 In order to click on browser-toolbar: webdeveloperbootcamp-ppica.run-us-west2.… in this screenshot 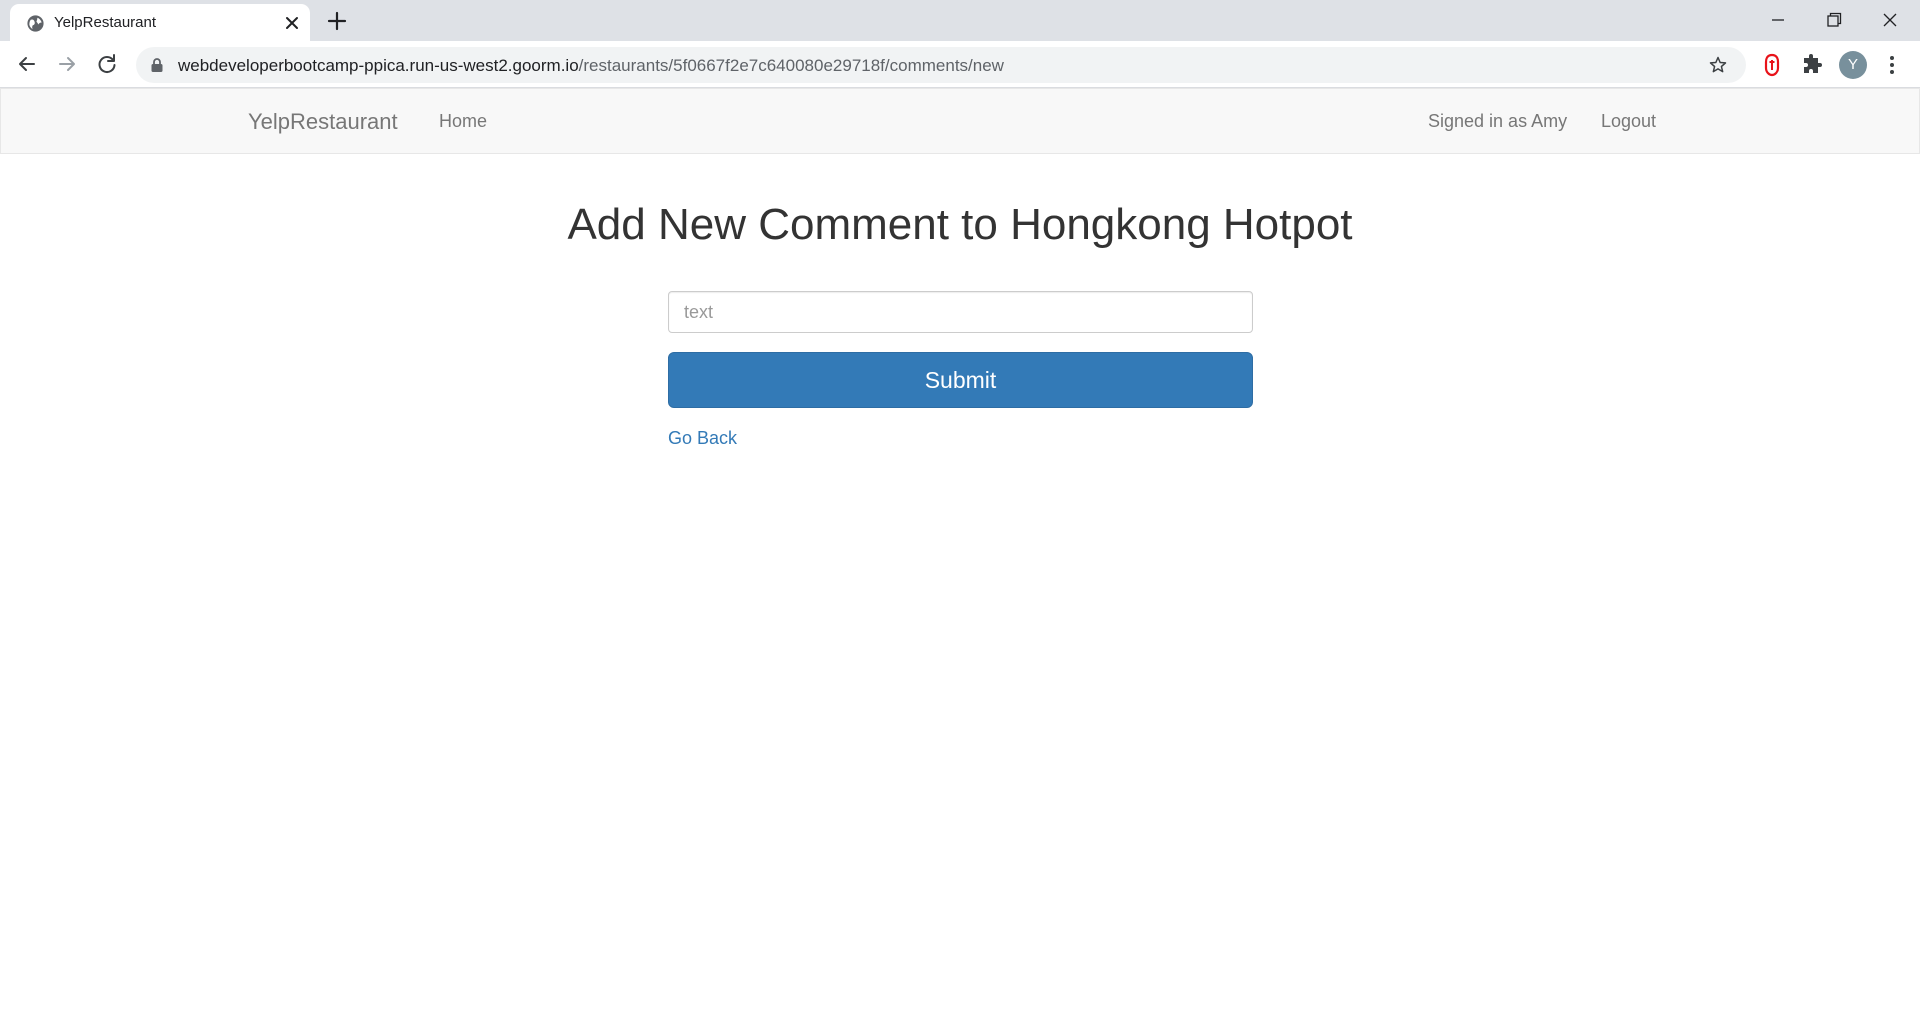, I will do `click(960, 64)`.